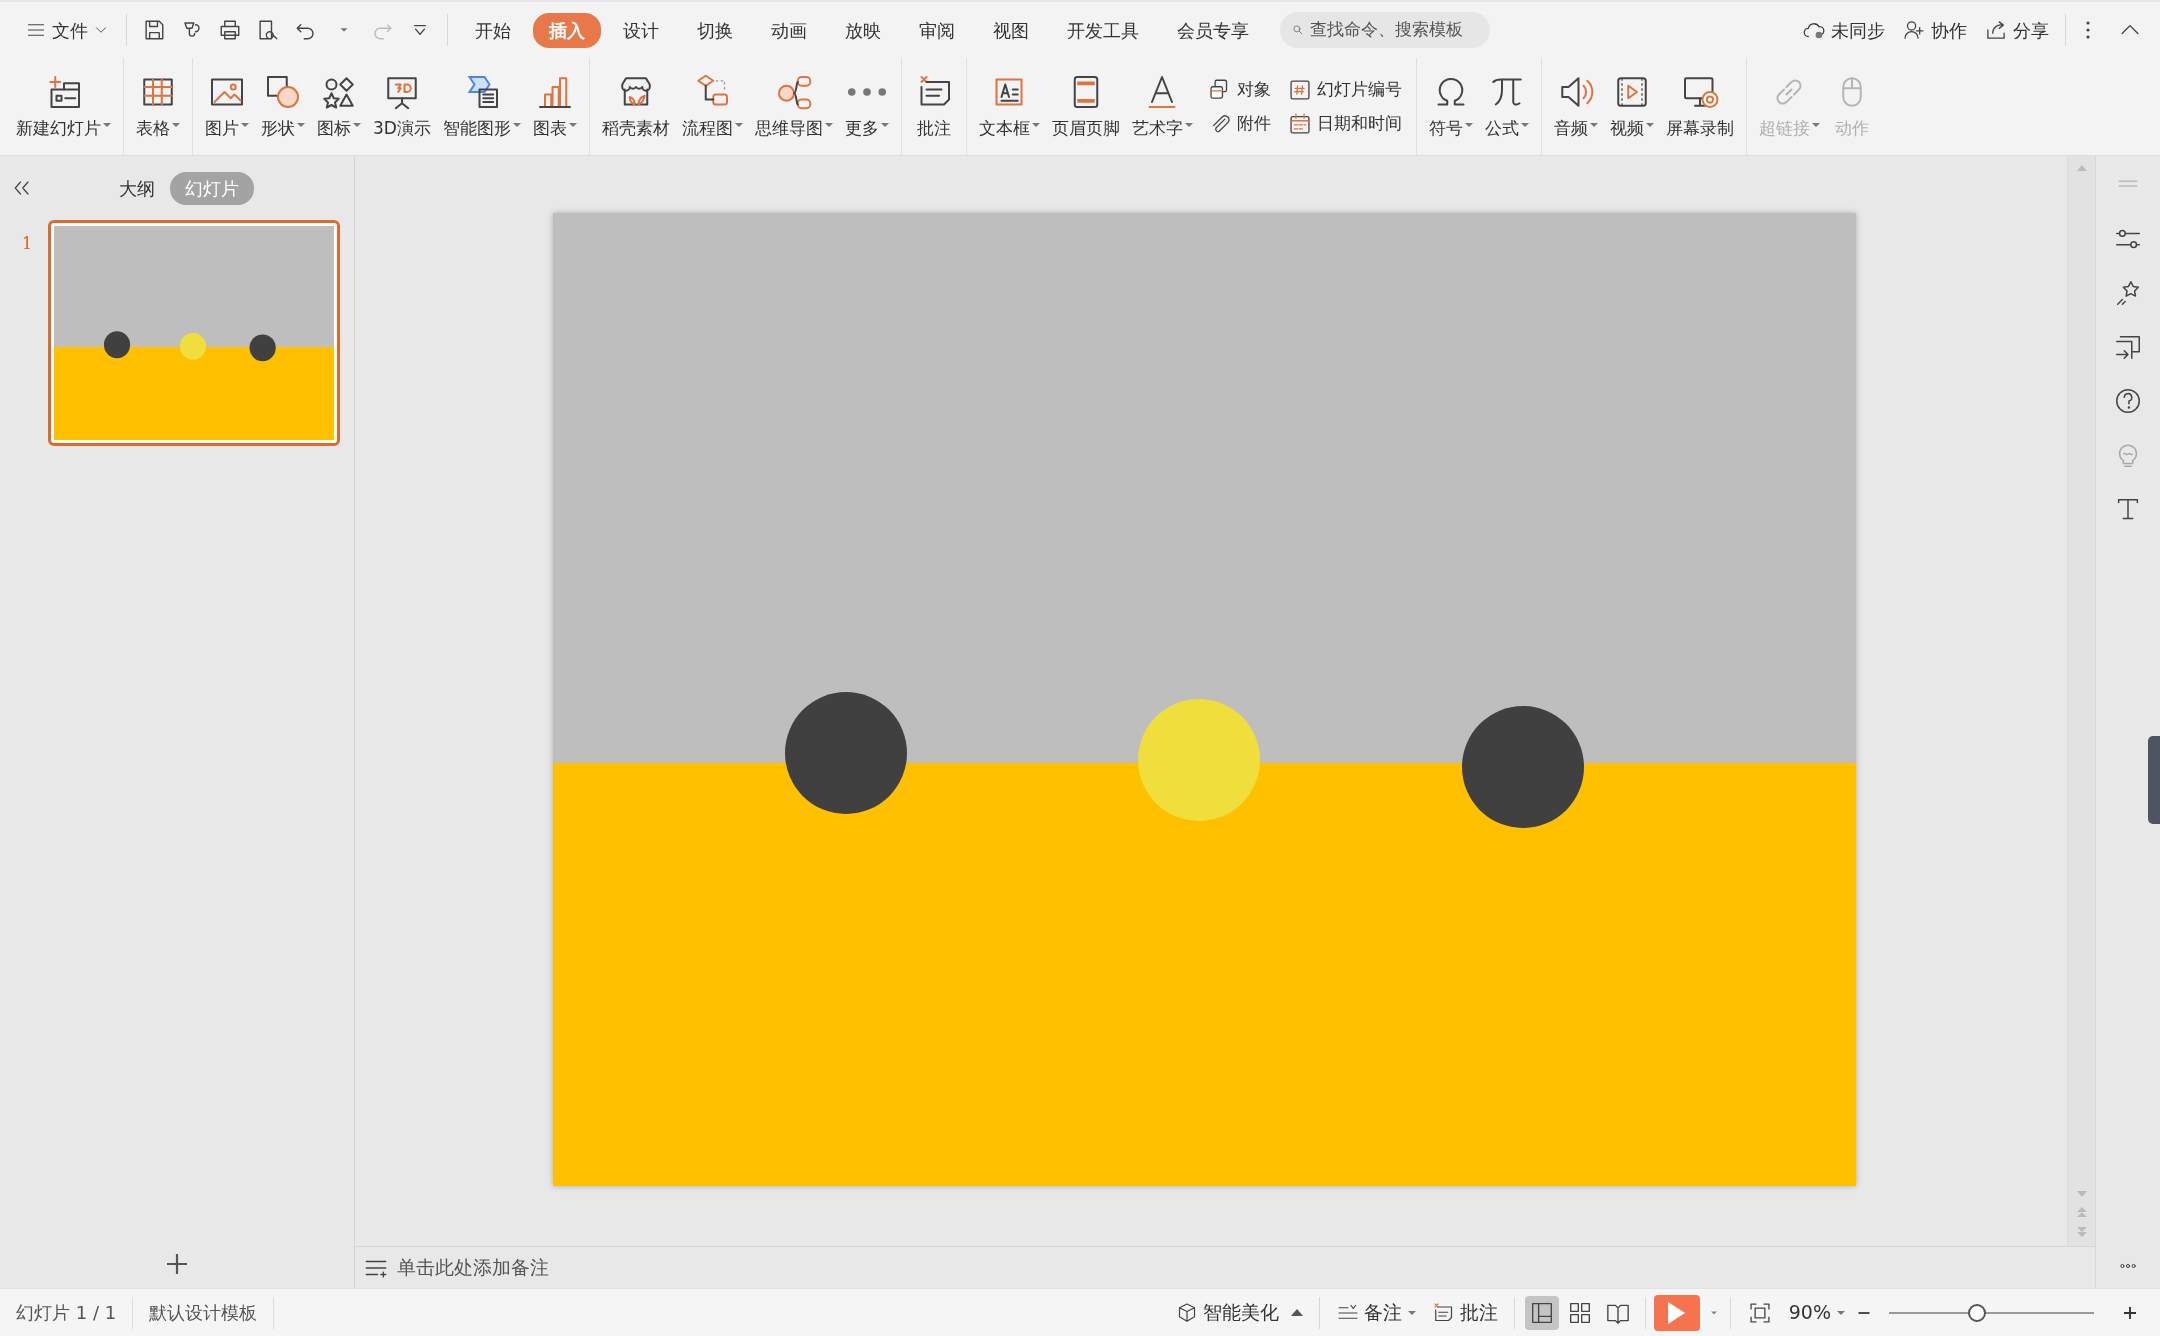  Describe the element at coordinates (554, 106) in the screenshot. I see `ribbon-button: 图表` at that location.